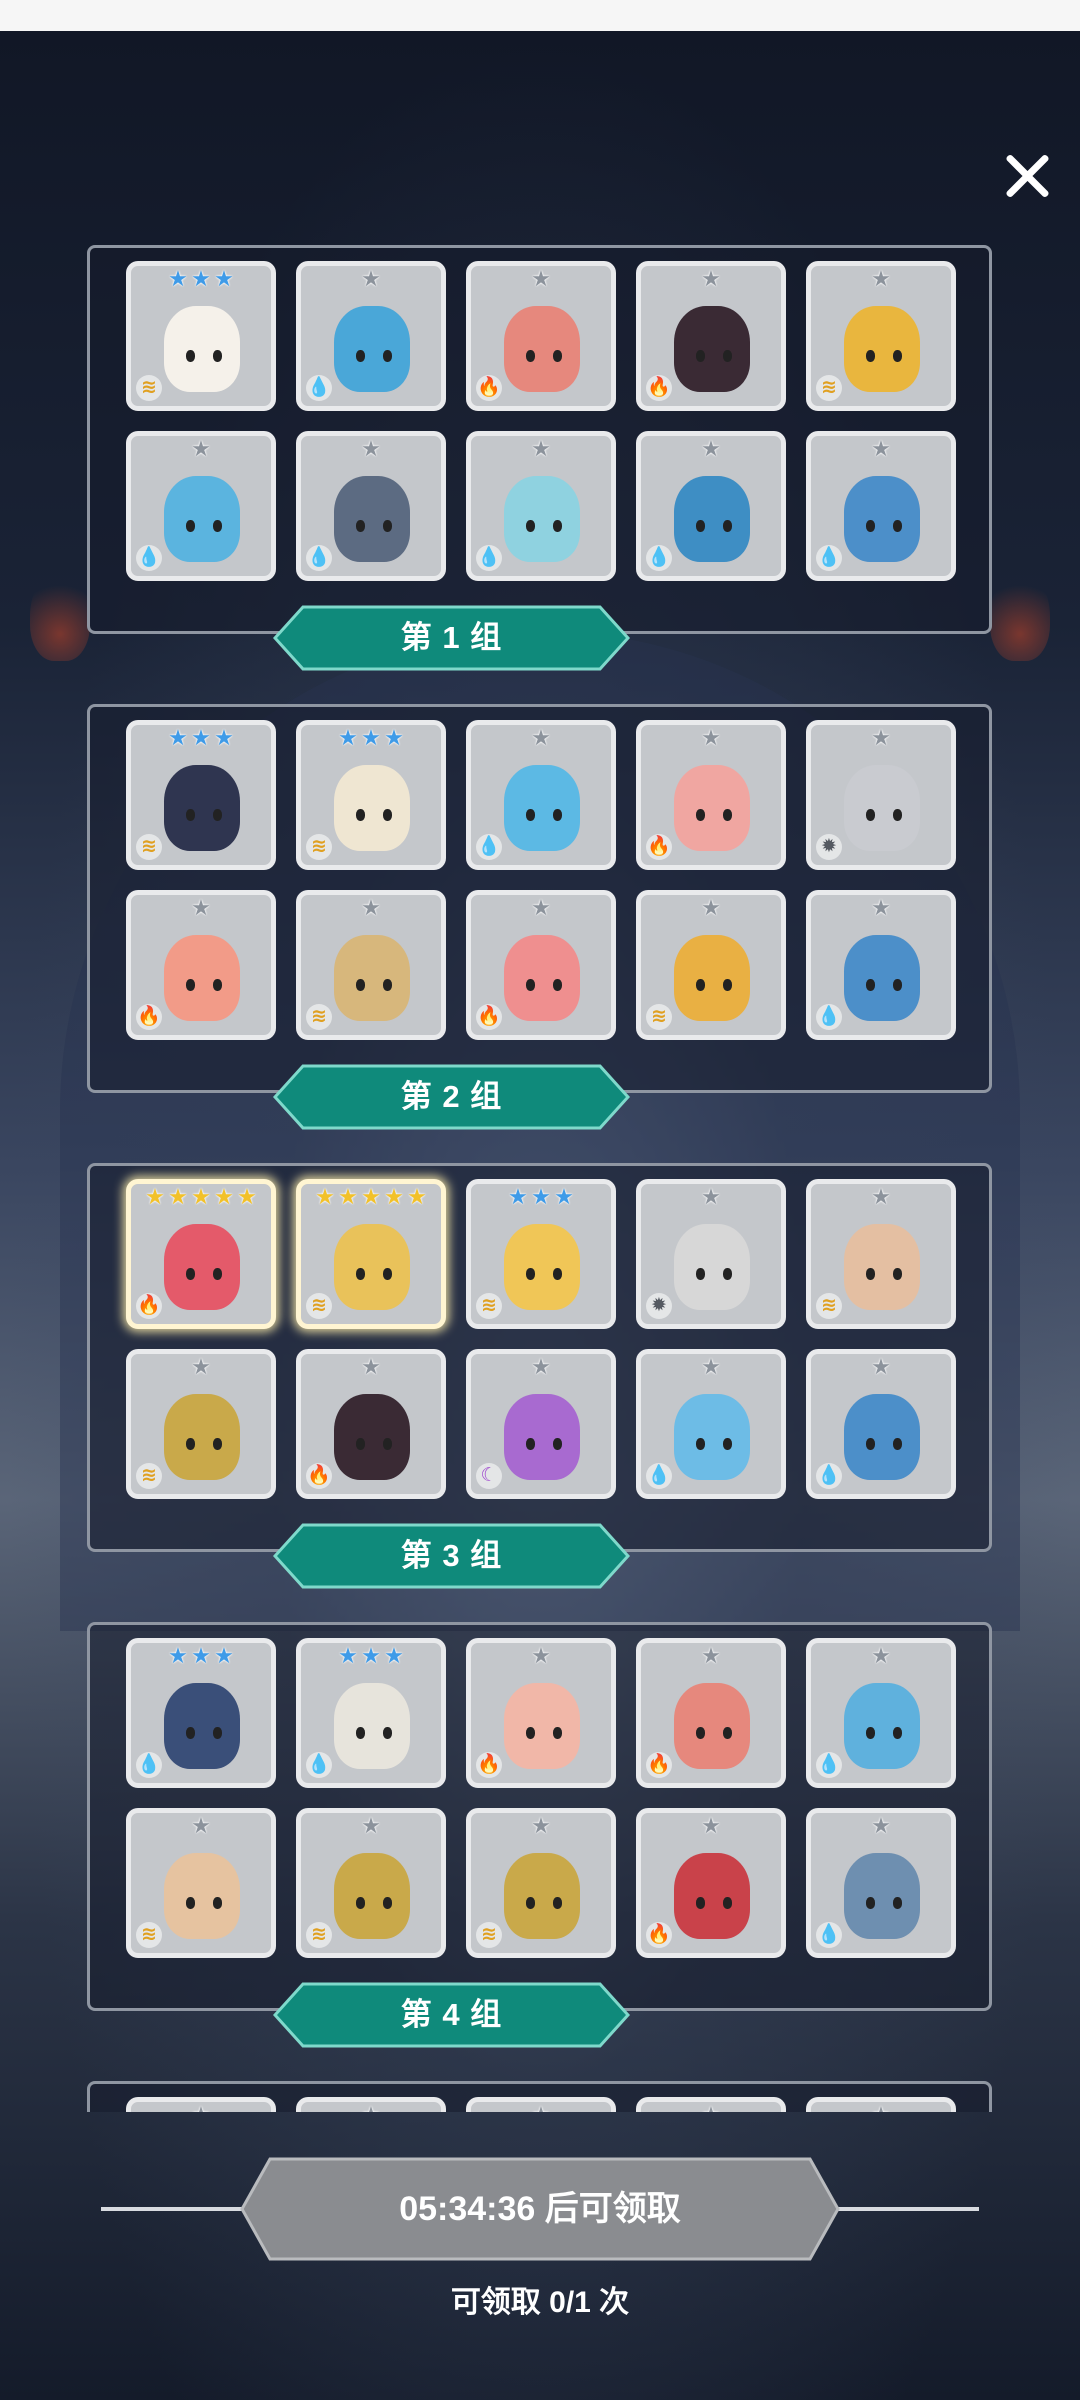  What do you see at coordinates (541, 1424) in the screenshot?
I see `hero-card: ★ ☾` at bounding box center [541, 1424].